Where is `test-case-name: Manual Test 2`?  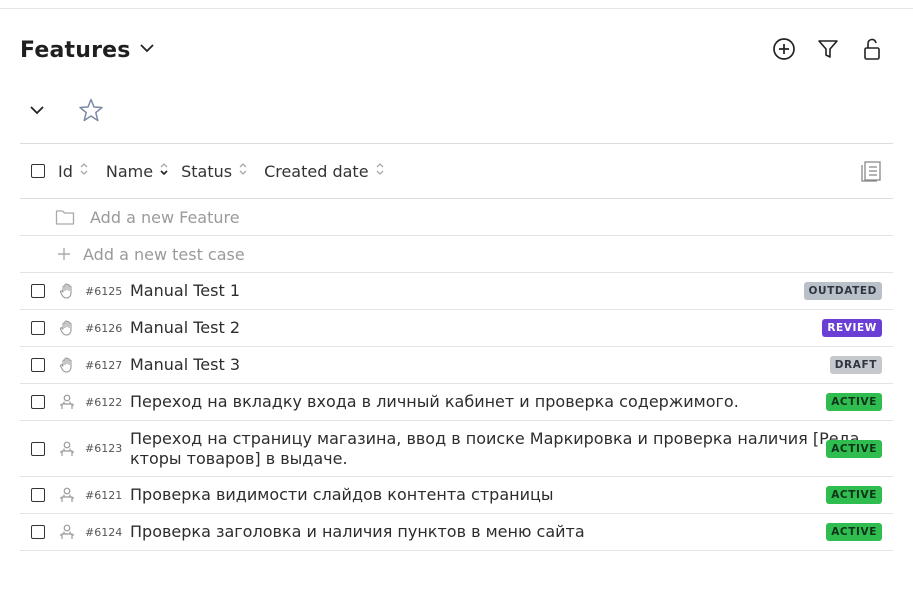
test-case-name: Manual Test 2 is located at coordinates (185, 328).